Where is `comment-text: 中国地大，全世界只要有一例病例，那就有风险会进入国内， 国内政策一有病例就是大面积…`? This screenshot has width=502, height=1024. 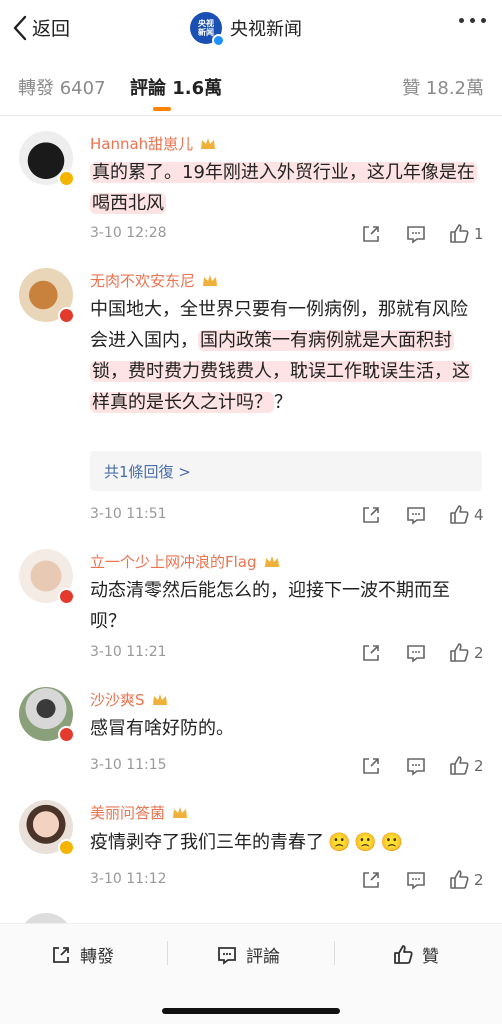 comment-text: 中国地大，全世界只要有一例病例，那就有风险会进入国内， 国内政策一有病例就是大面积… is located at coordinates (281, 356).